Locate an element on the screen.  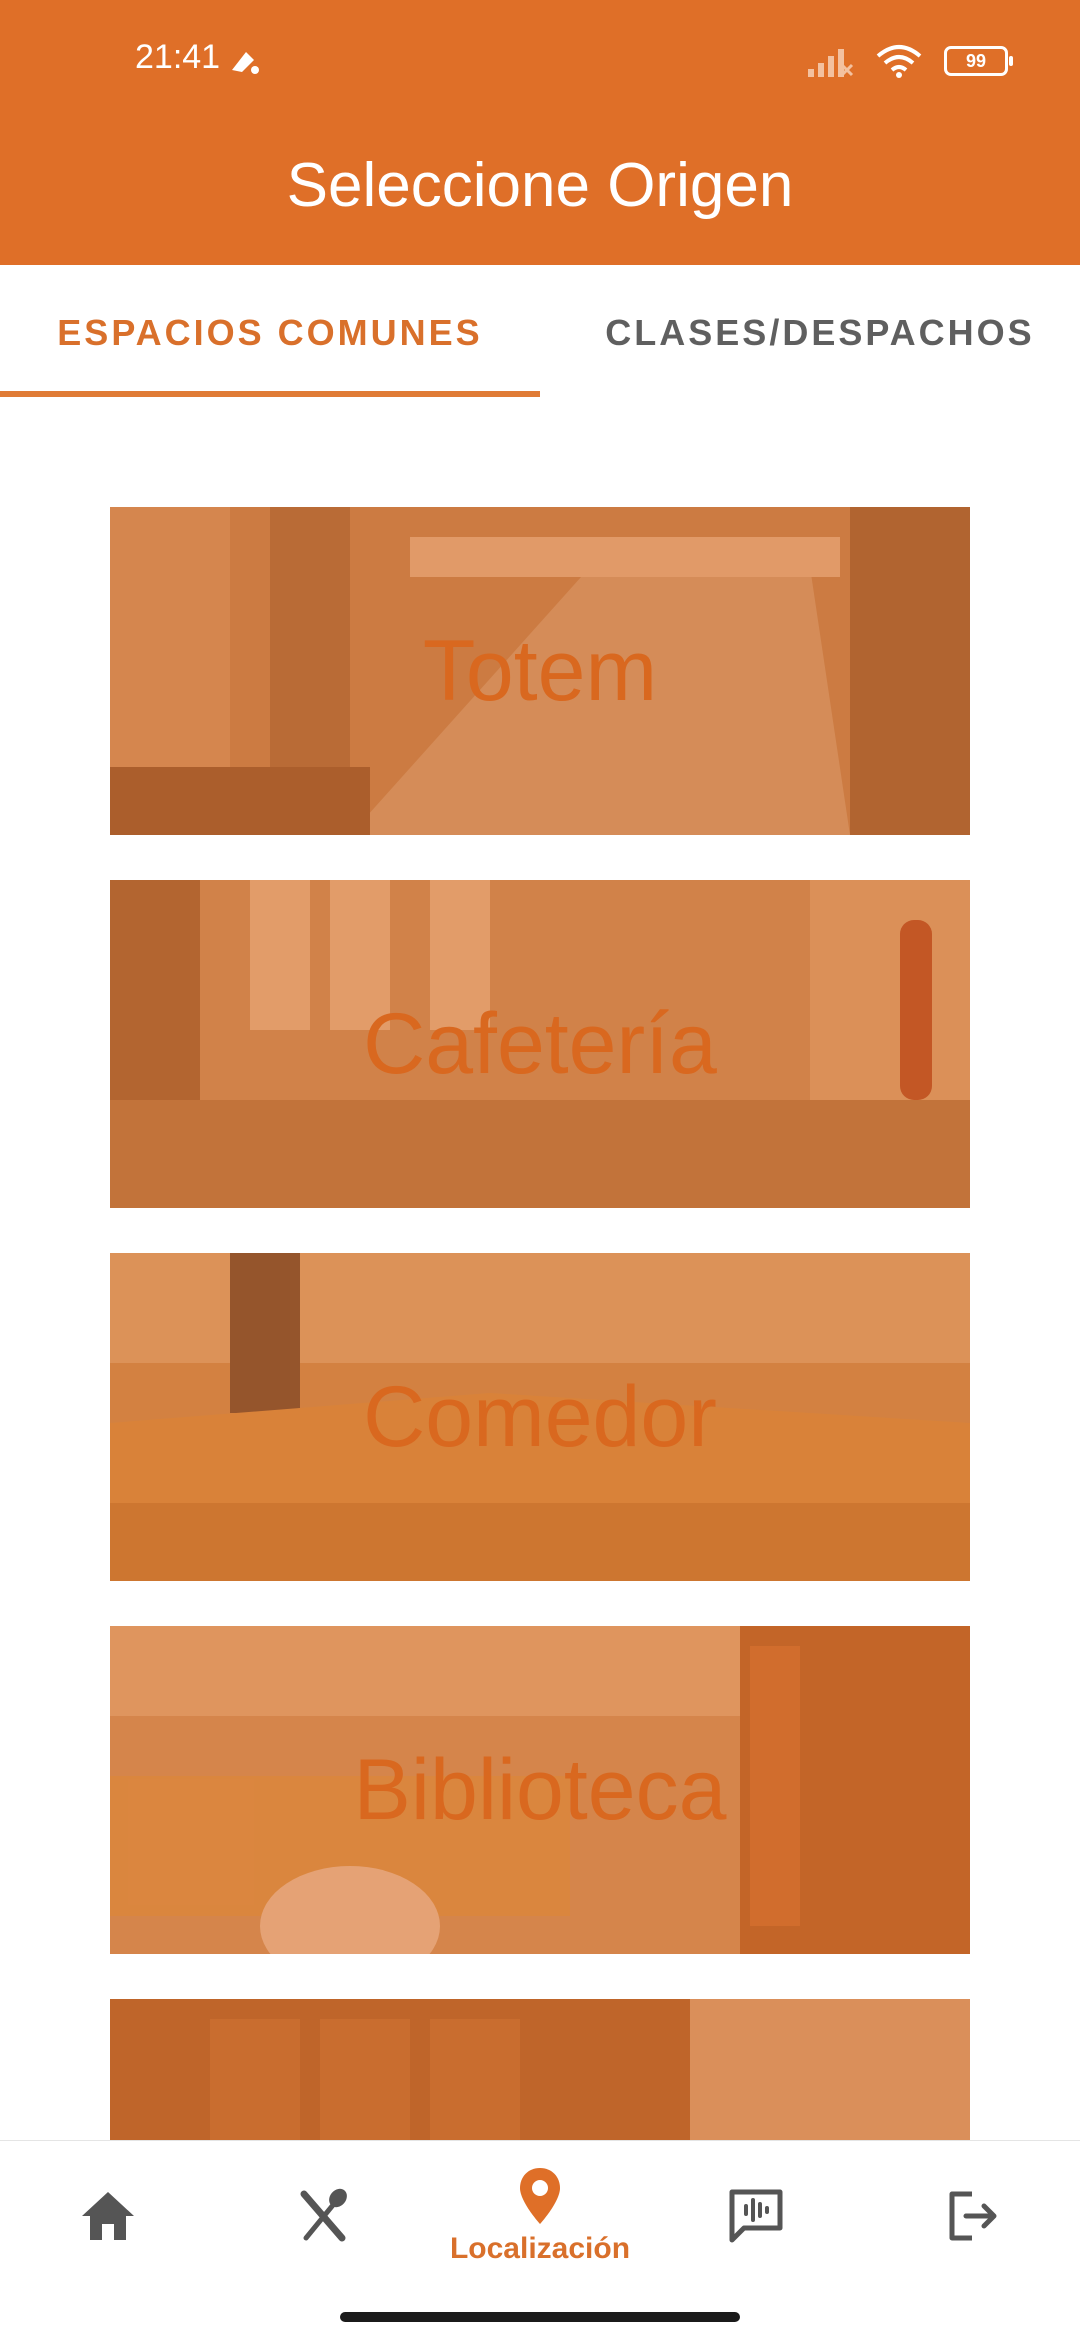
active-tab-indicator is located at coordinates (270, 394).